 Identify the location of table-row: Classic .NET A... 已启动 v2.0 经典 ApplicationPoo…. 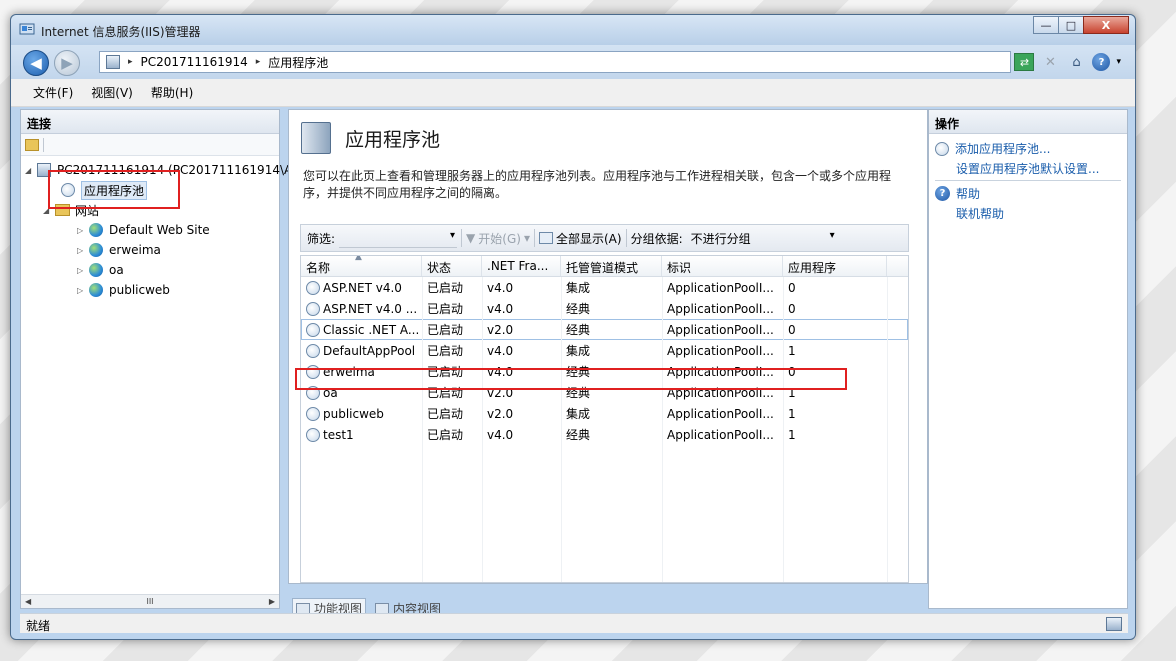
(604, 329).